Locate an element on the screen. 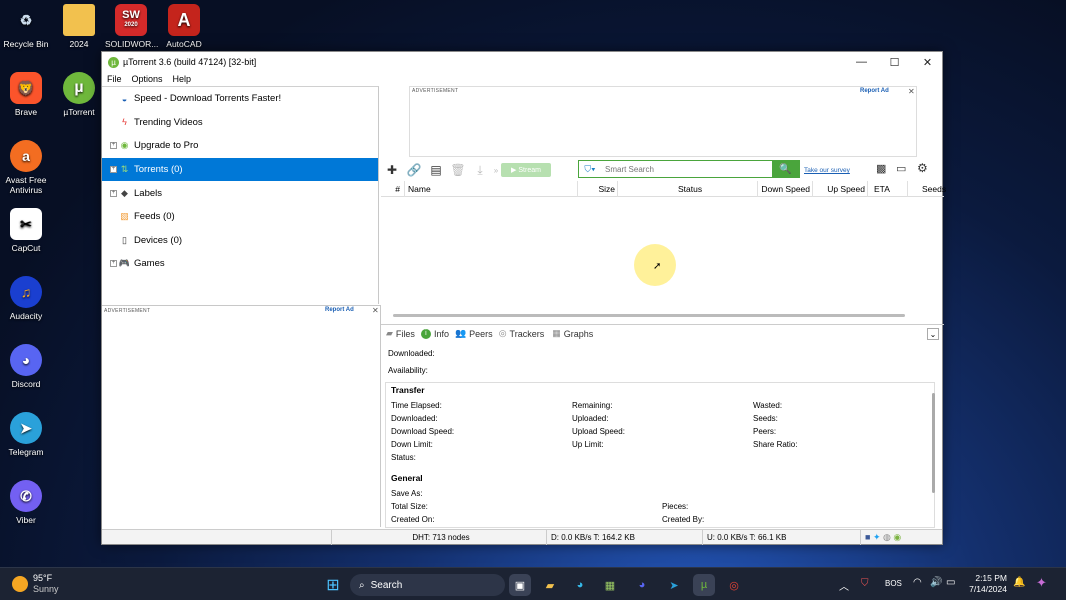  edge-icon: ◕ is located at coordinates (580, 585).